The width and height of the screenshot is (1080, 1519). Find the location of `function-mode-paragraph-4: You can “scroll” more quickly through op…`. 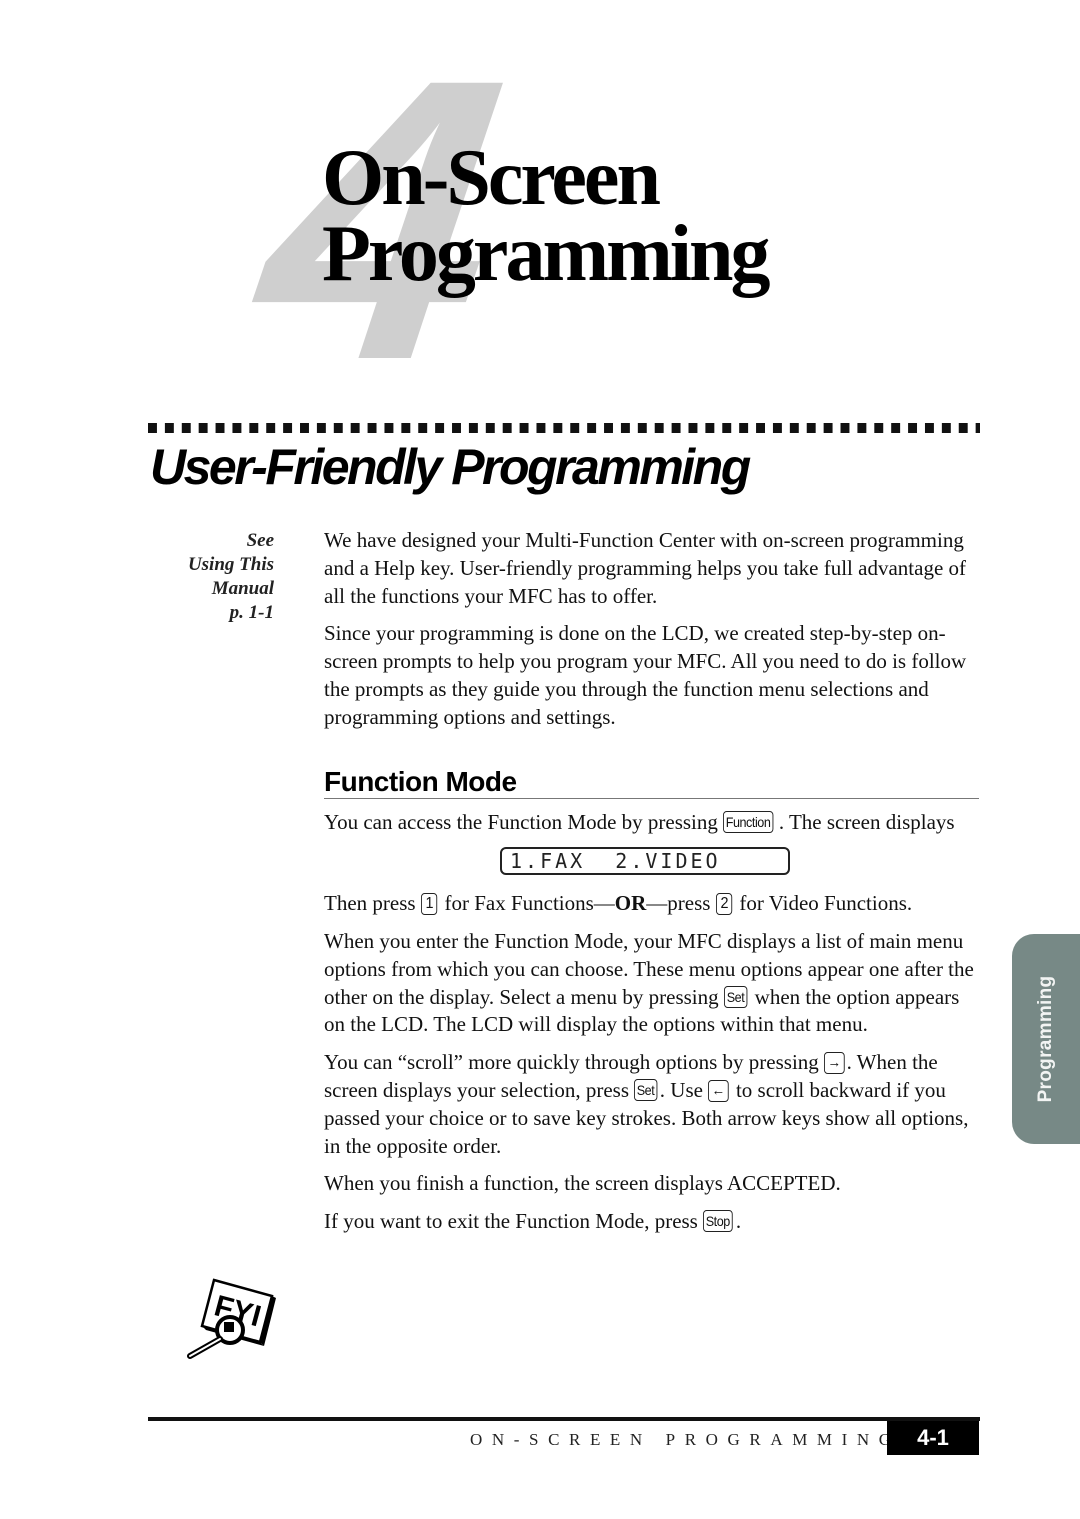

function-mode-paragraph-4: You can “scroll” more quickly through op… is located at coordinates (654, 1104).